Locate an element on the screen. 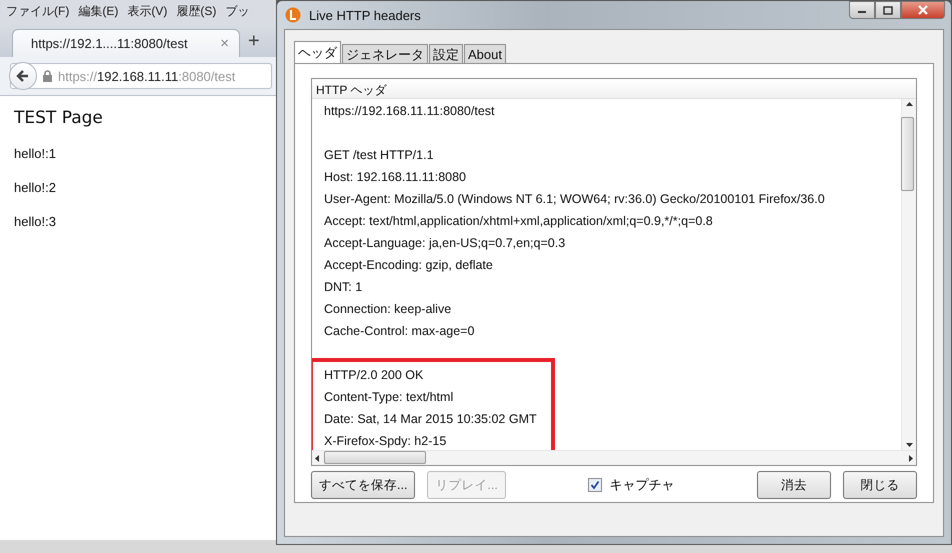  close-icon is located at coordinates (923, 10).